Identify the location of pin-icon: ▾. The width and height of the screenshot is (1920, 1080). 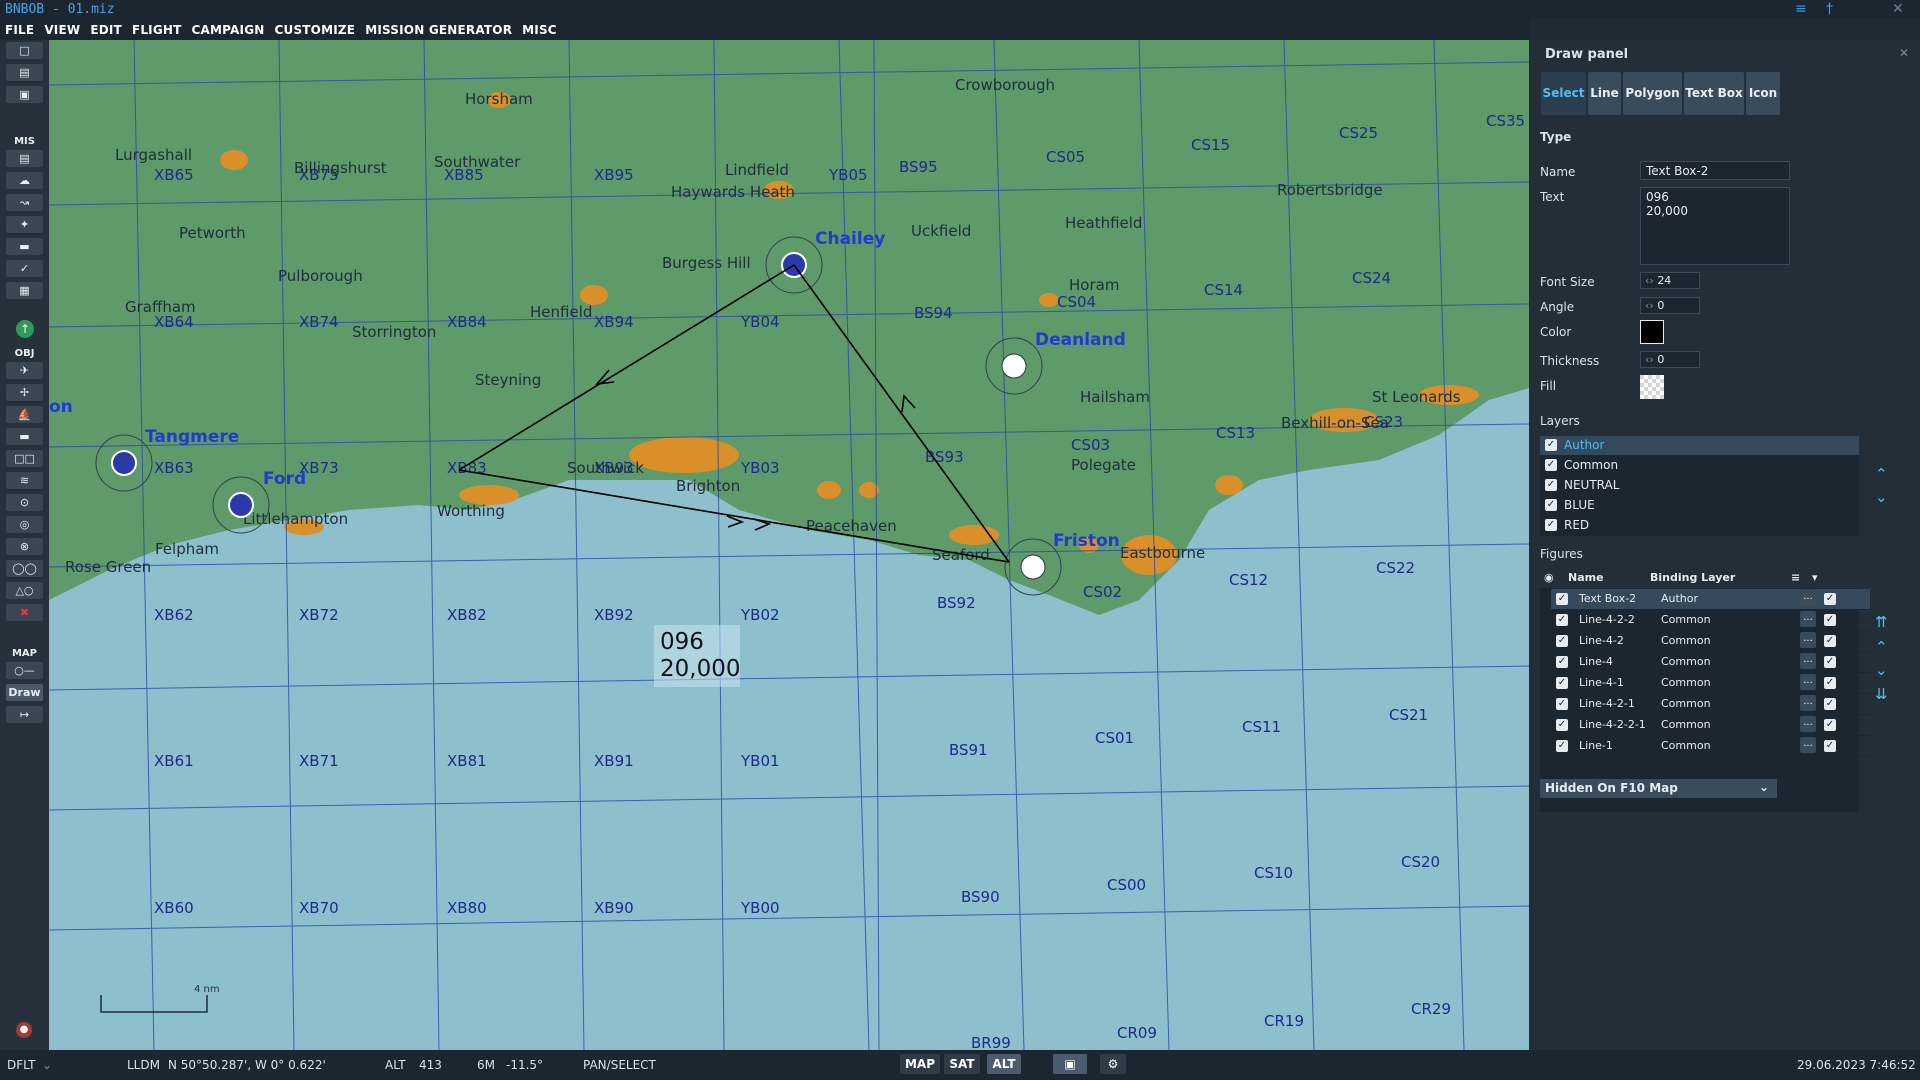
(1815, 577).